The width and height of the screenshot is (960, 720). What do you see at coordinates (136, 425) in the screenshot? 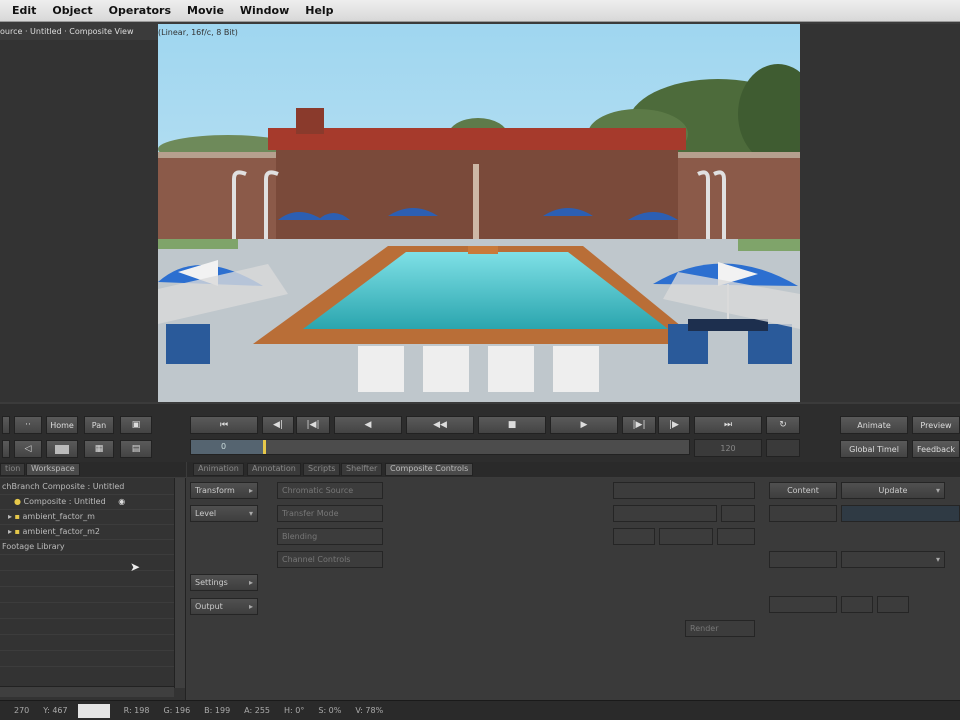
I see `fit-view-button: ▣` at bounding box center [136, 425].